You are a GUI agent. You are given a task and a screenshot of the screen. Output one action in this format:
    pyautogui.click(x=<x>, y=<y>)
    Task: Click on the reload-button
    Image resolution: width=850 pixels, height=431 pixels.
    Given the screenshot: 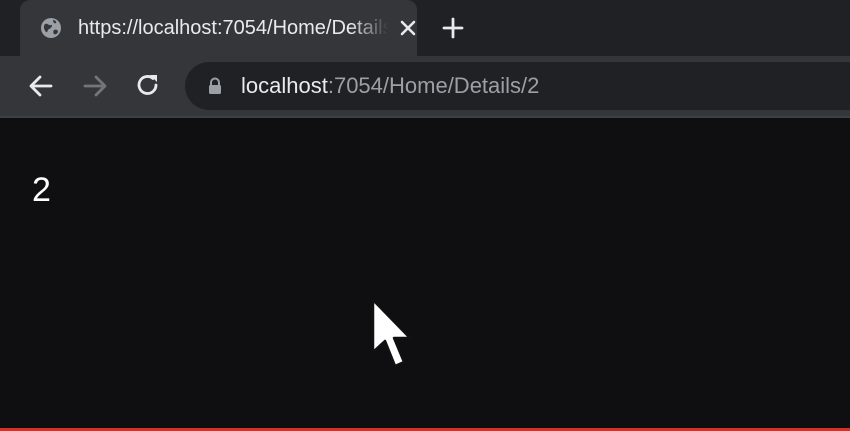 What is the action you would take?
    pyautogui.click(x=148, y=86)
    